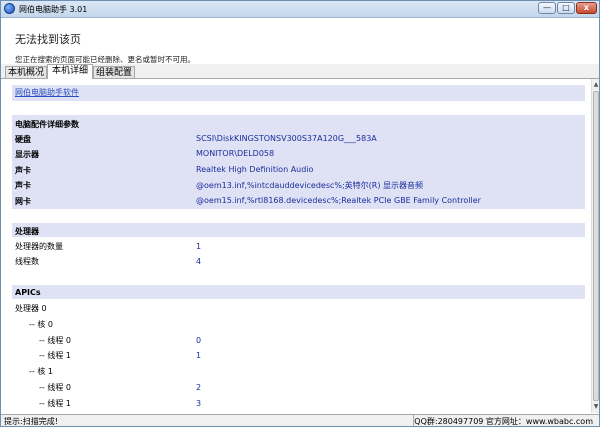  What do you see at coordinates (235, 153) in the screenshot?
I see `hw-value-monitor: MONITOR\DELD058` at bounding box center [235, 153].